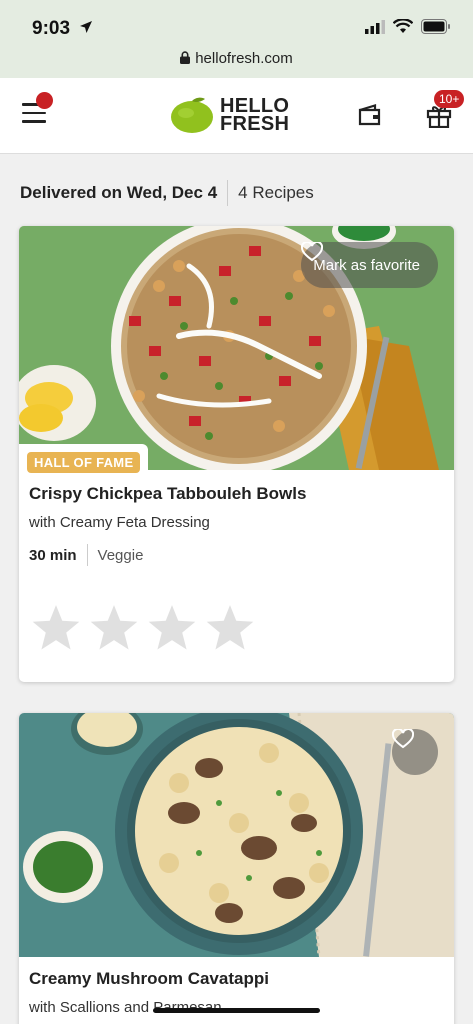 This screenshot has height=1024, width=473. Describe the element at coordinates (44, 100) in the screenshot. I see `menu-notification-dot` at that location.